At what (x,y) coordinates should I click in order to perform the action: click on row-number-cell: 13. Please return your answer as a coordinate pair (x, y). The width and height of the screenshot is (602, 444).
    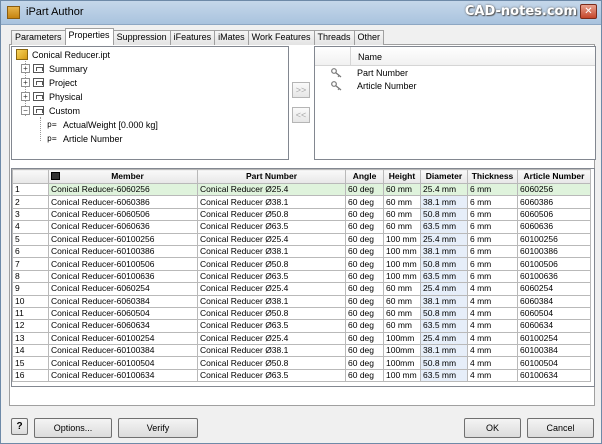
    Looking at the image, I should click on (30, 338).